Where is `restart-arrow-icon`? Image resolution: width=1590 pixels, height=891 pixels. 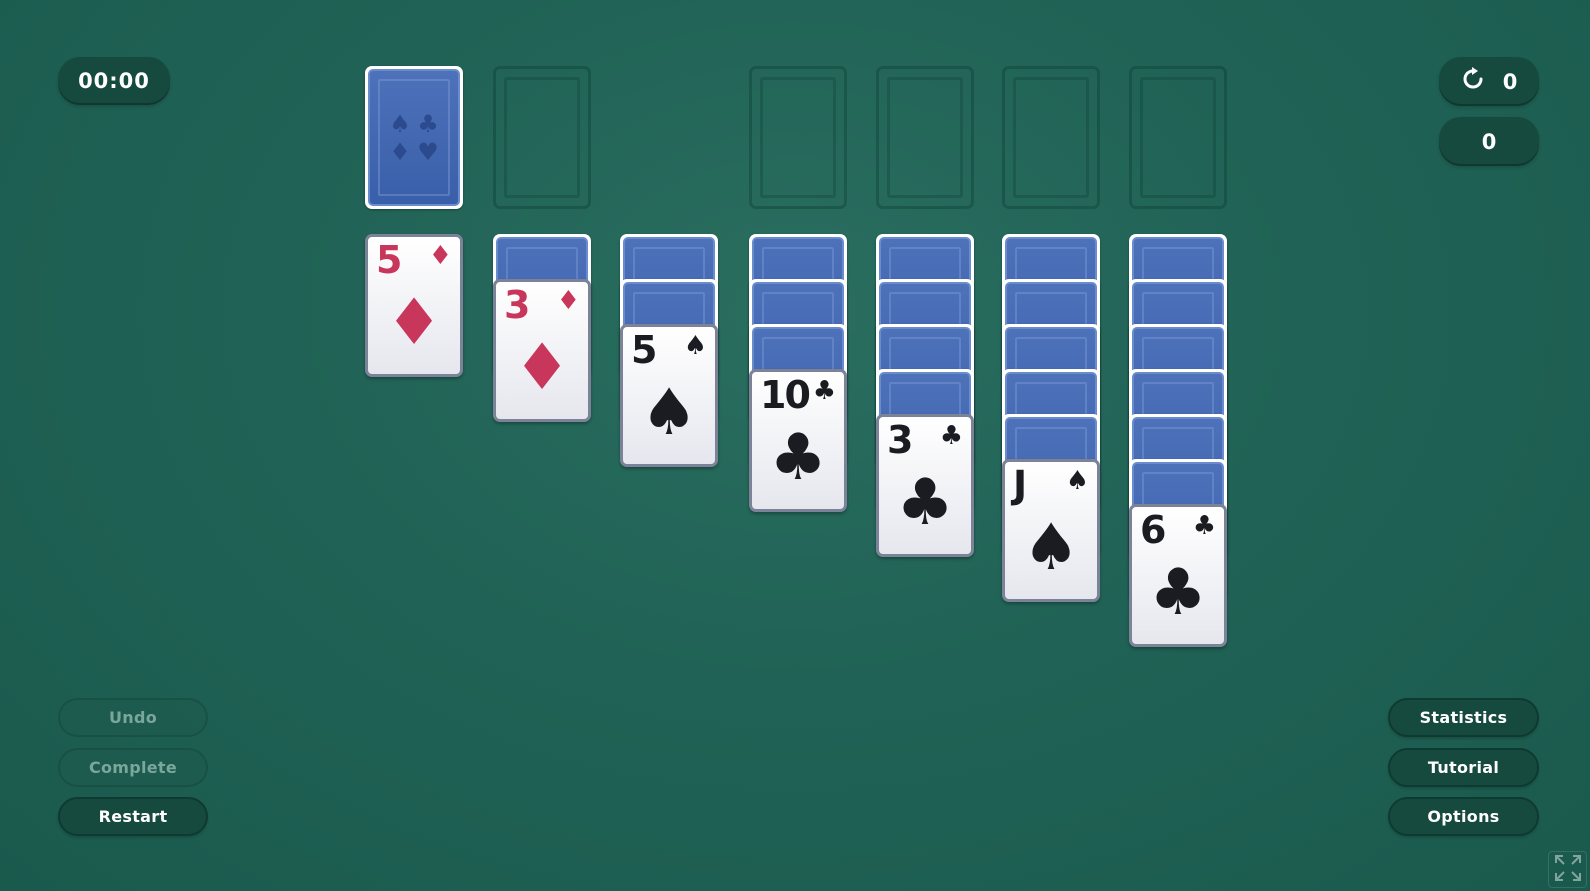 restart-arrow-icon is located at coordinates (1473, 81).